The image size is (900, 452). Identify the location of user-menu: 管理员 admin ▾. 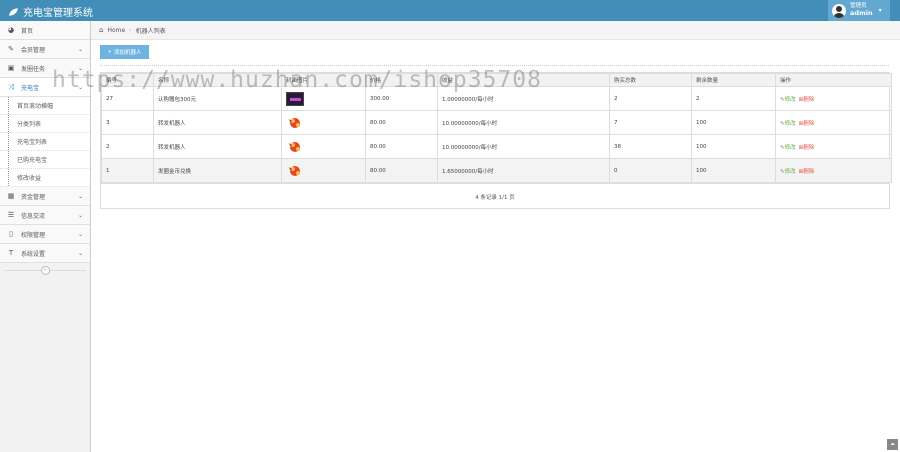
(859, 10).